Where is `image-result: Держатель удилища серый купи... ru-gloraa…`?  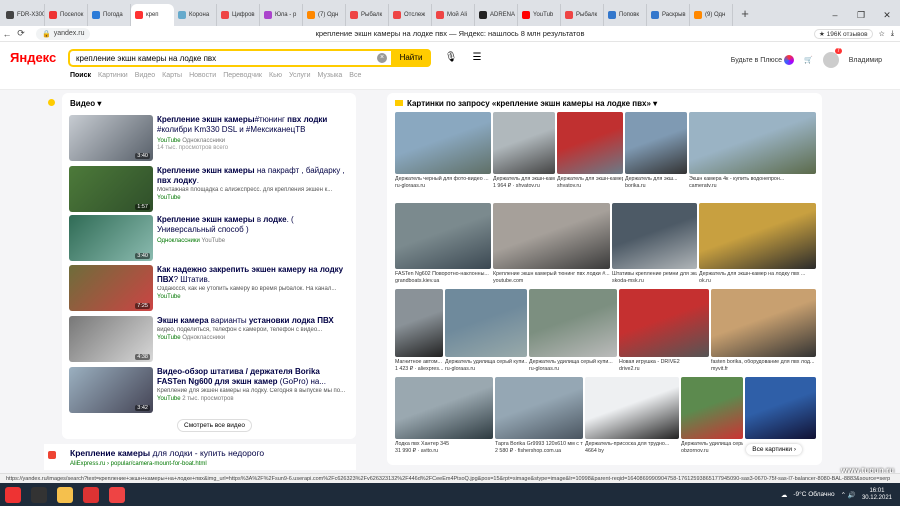 image-result: Держатель удилища серый купи... ru-gloraa… is located at coordinates (573, 334).